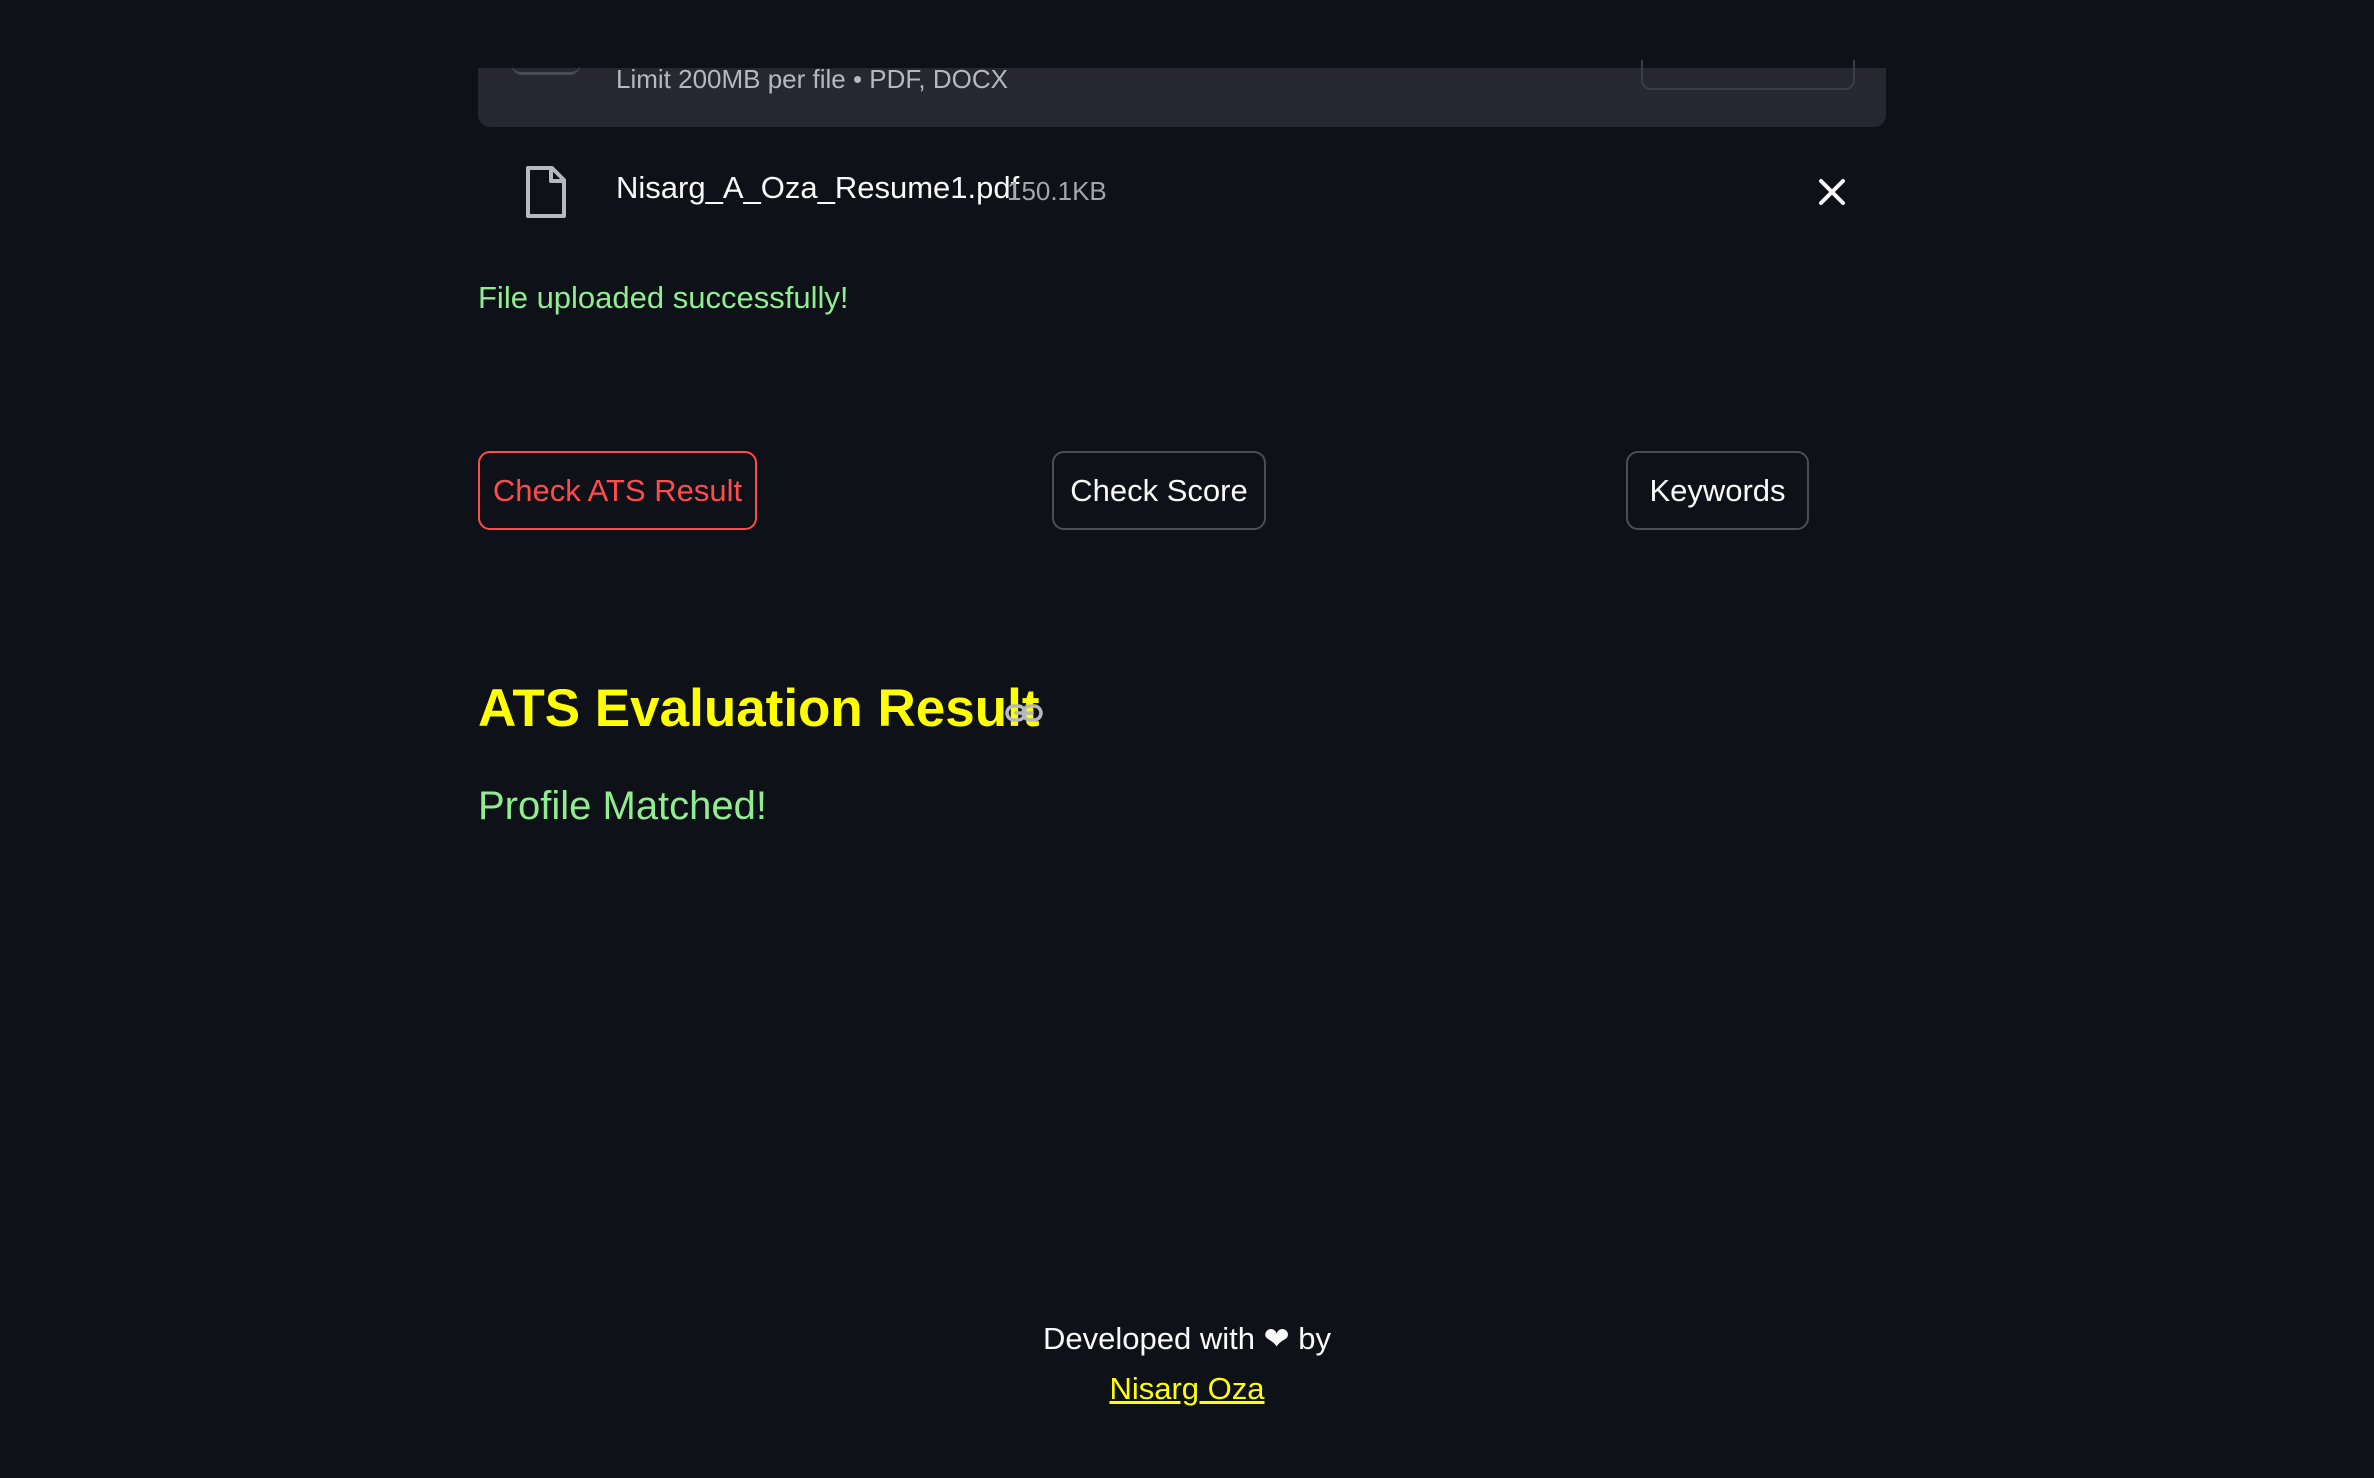 Image resolution: width=2374 pixels, height=1478 pixels. I want to click on top-overlay, so click(1187, 34).